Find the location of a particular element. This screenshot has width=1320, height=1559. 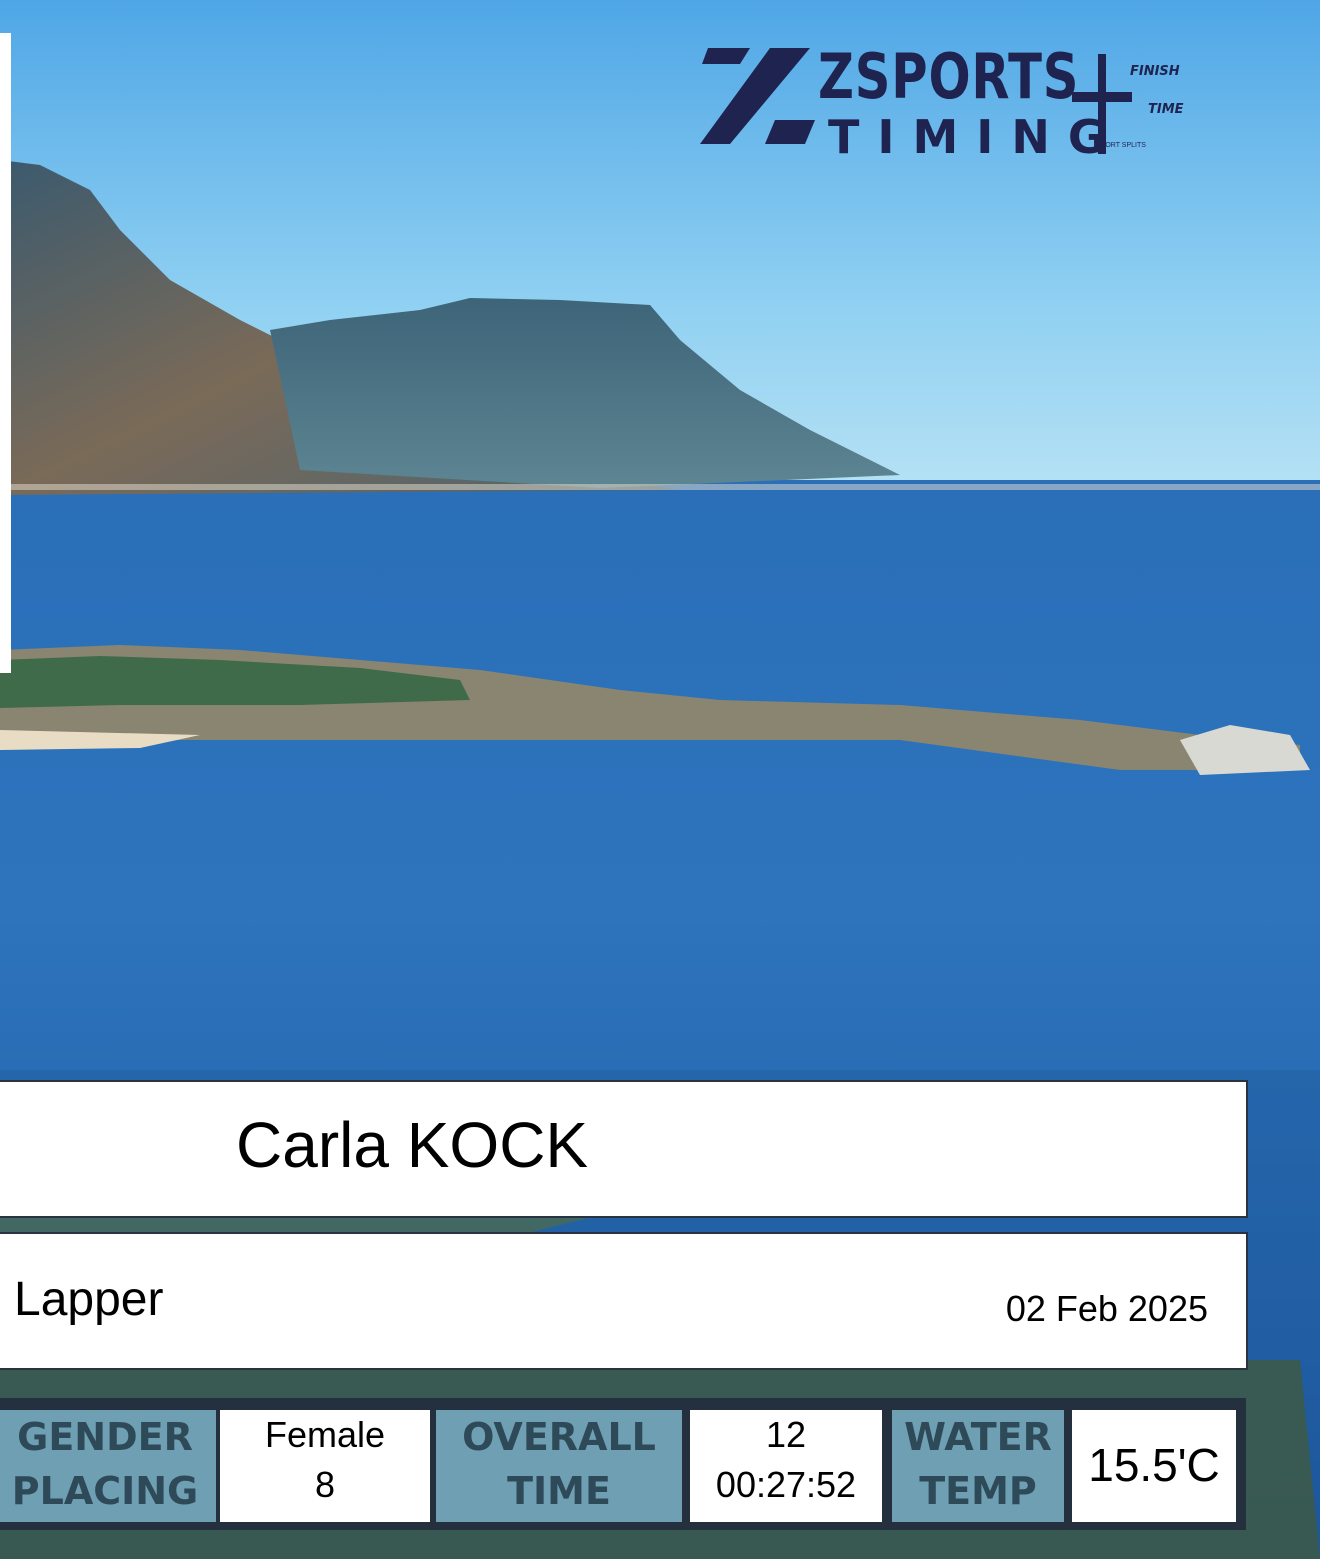

gender-label-line2: PLACING is located at coordinates (105, 1491).